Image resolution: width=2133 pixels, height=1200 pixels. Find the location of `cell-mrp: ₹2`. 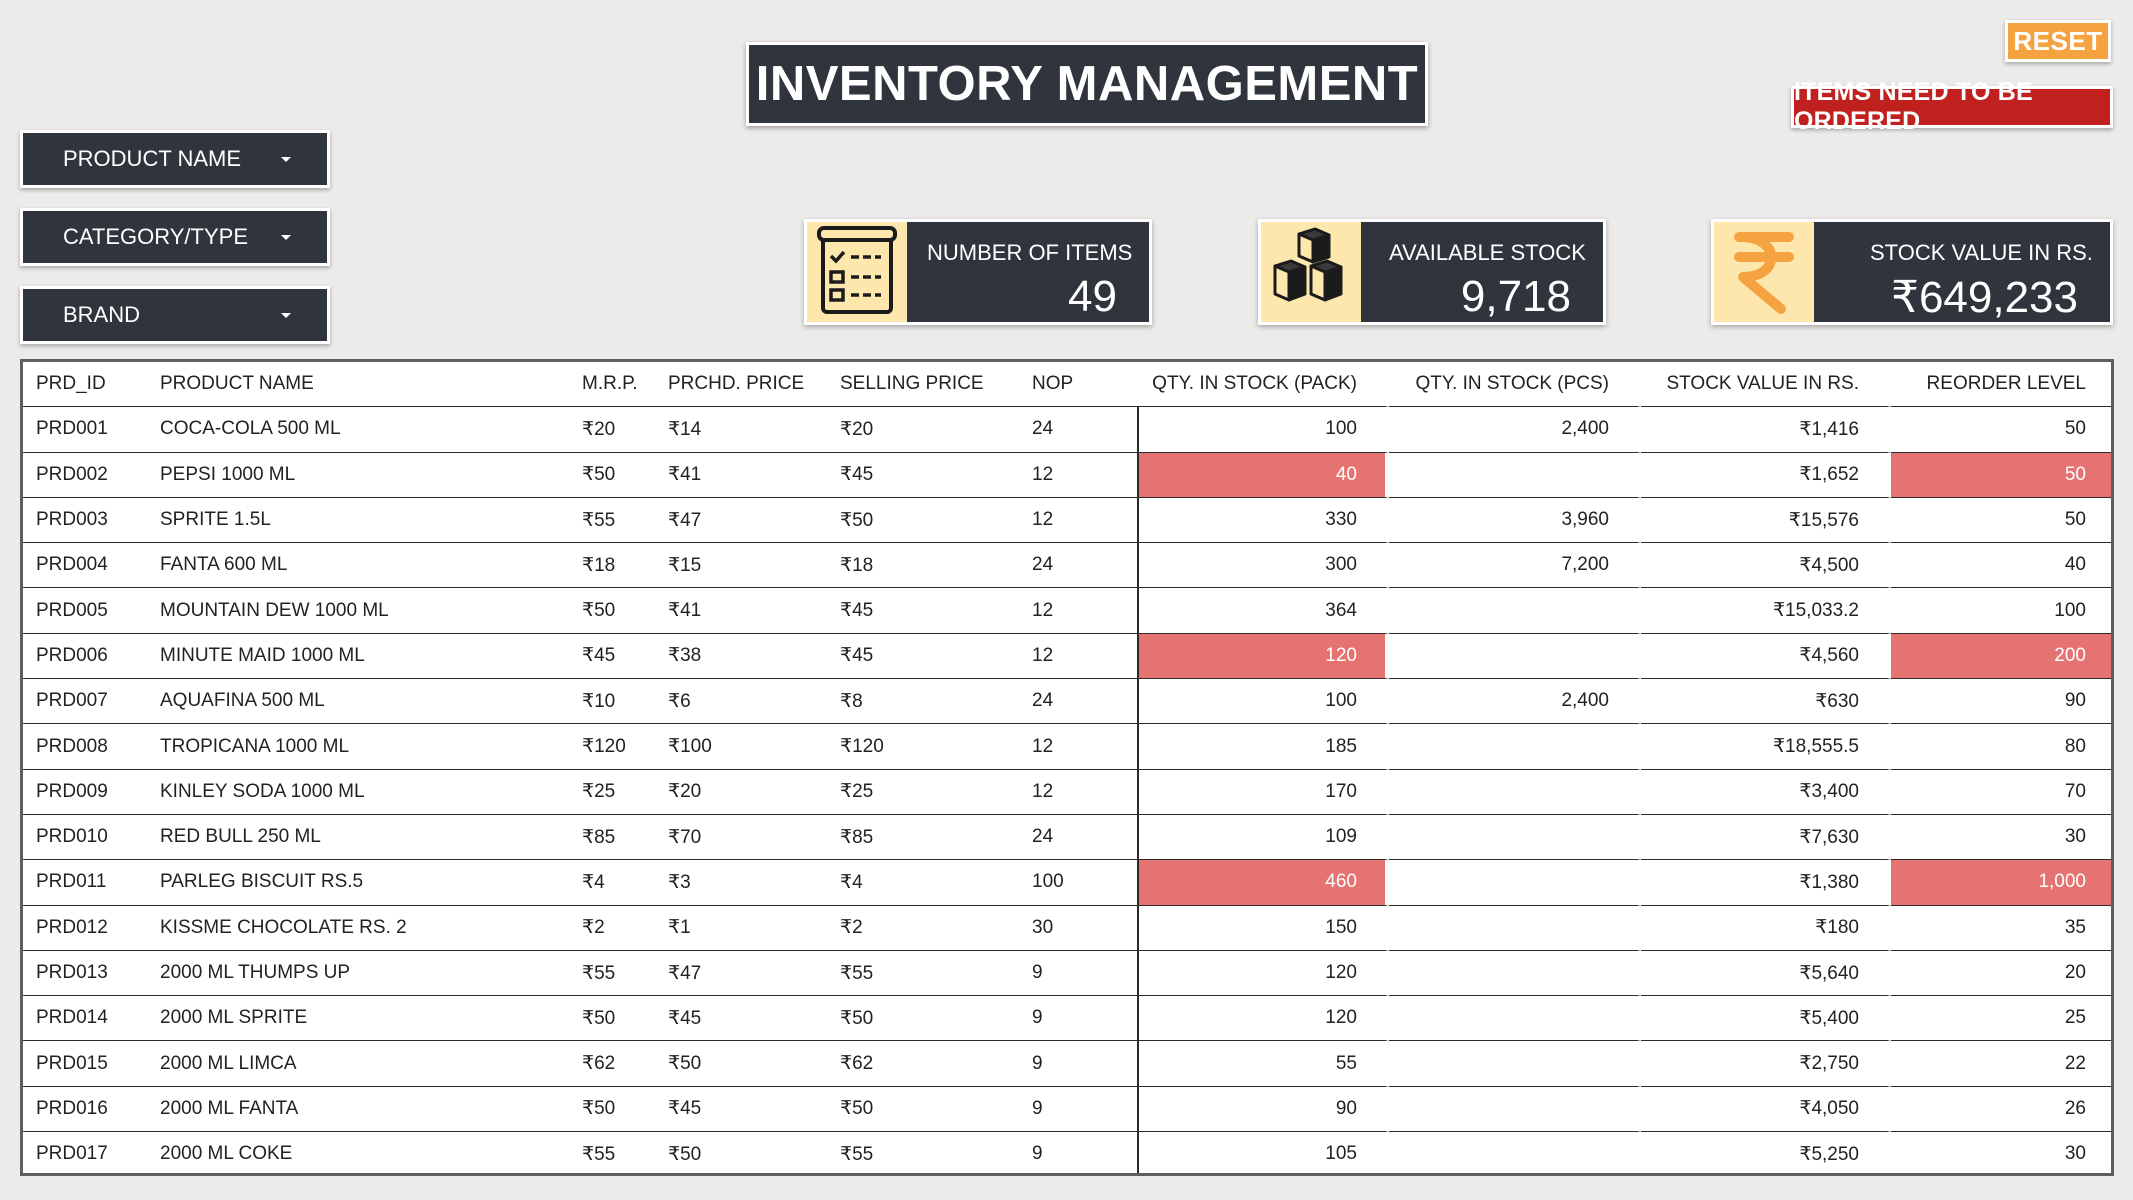

cell-mrp: ₹2 is located at coordinates (612, 928).